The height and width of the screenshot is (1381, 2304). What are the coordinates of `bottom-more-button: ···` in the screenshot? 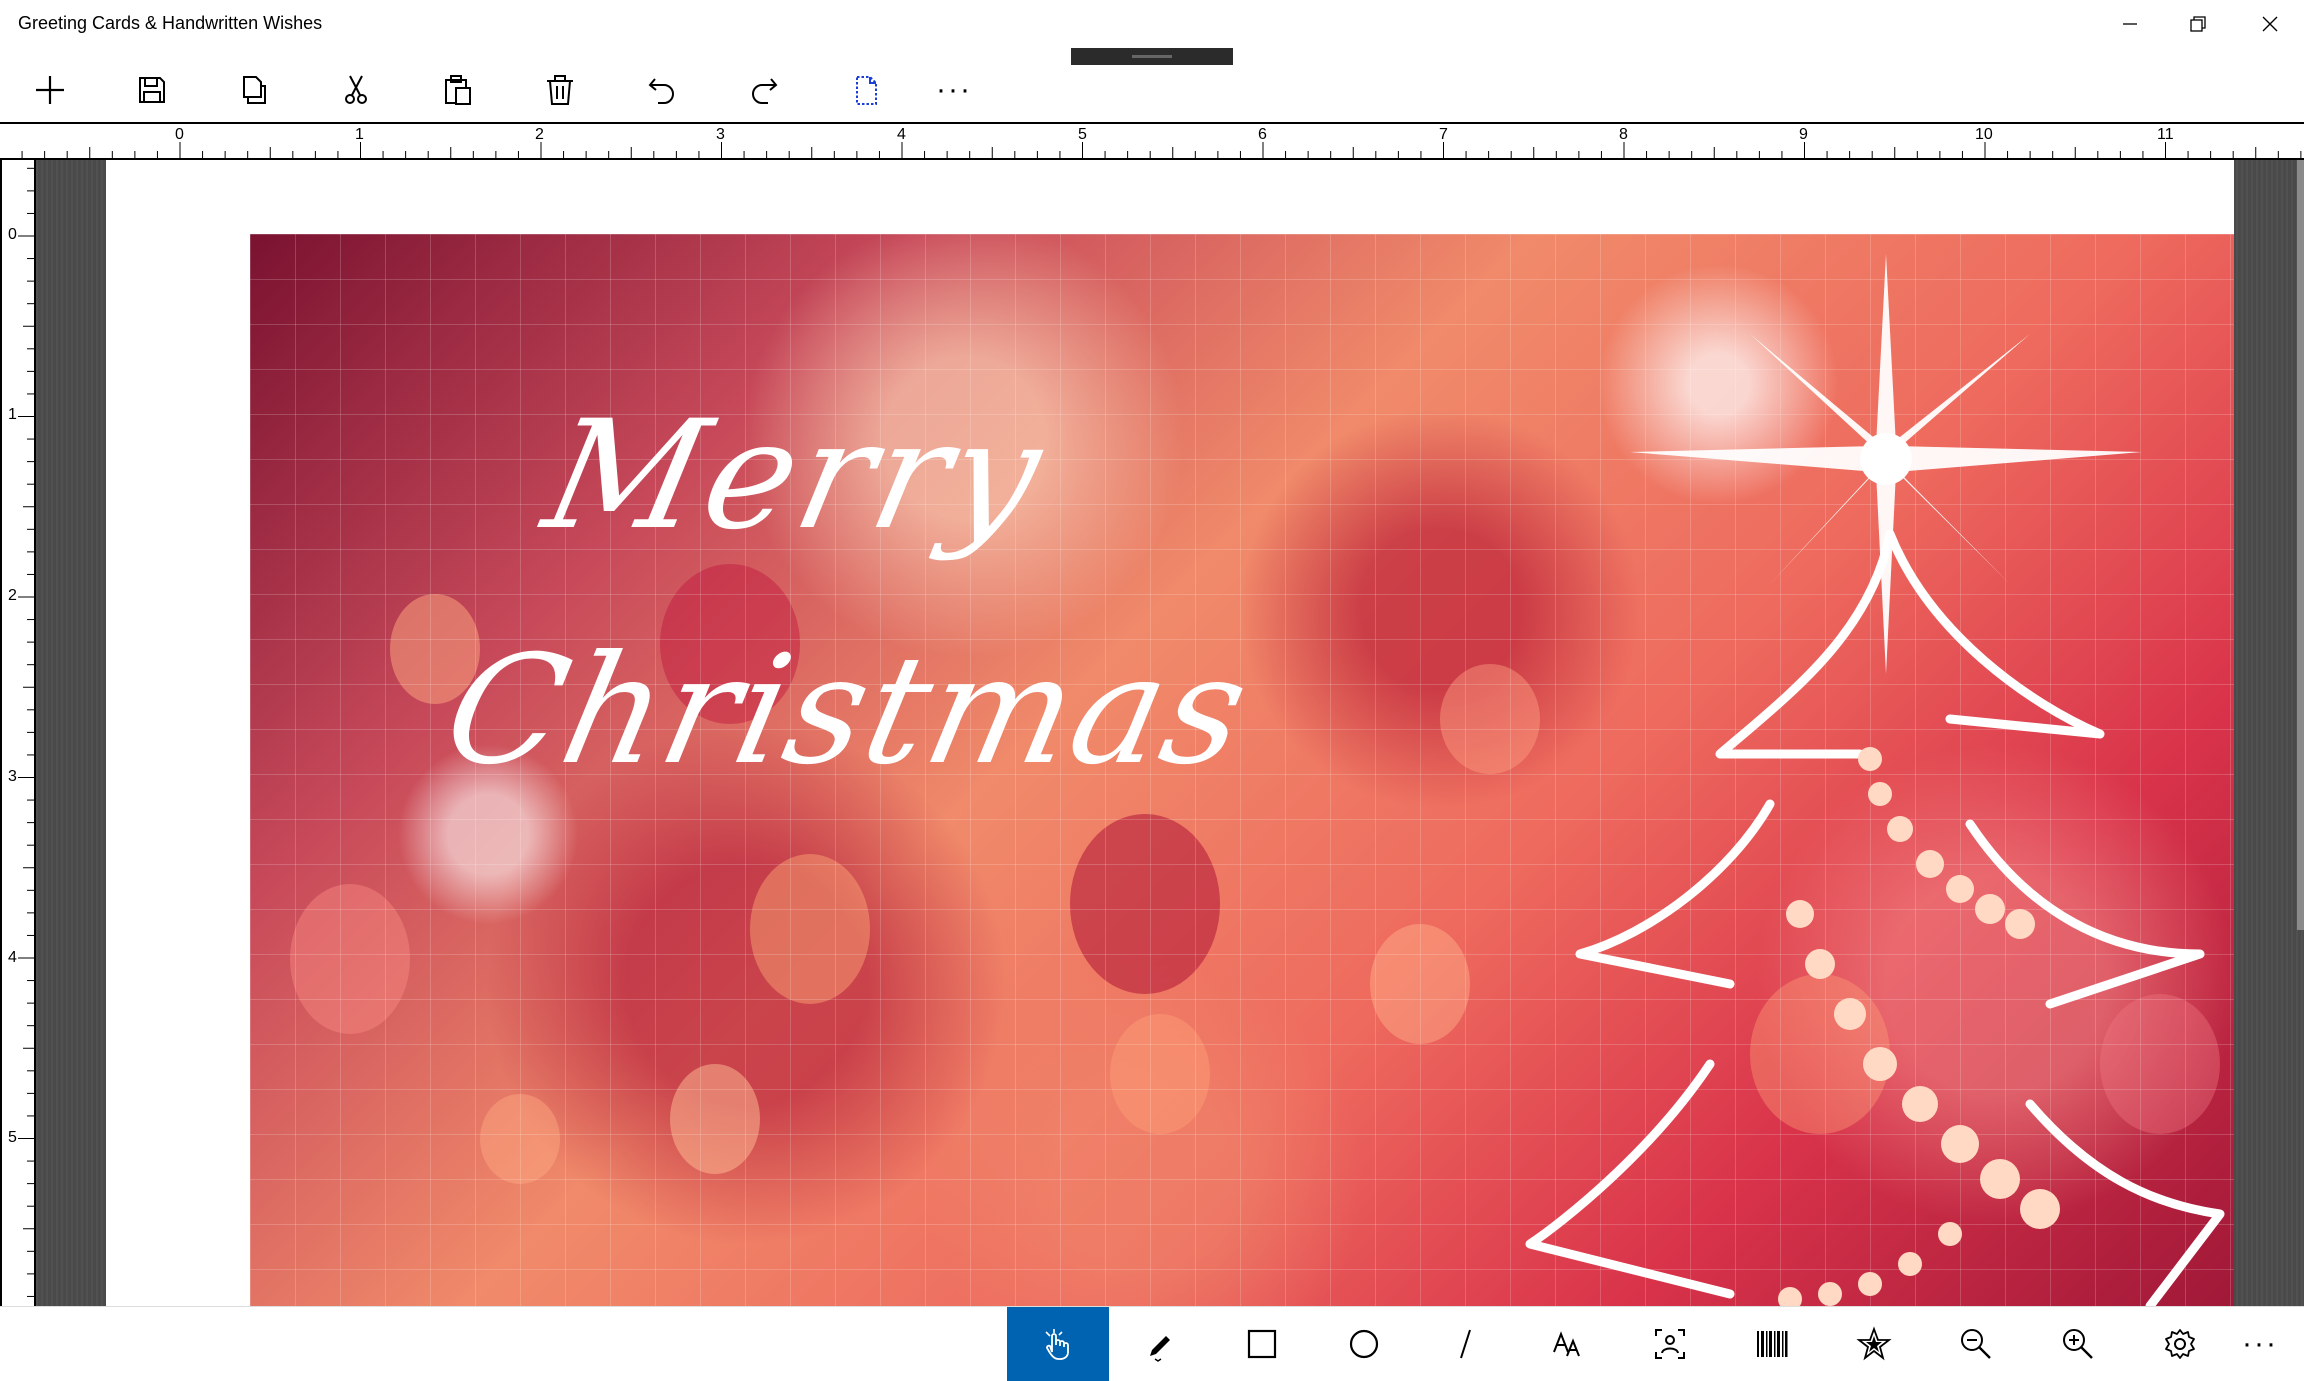 It's located at (2260, 1344).